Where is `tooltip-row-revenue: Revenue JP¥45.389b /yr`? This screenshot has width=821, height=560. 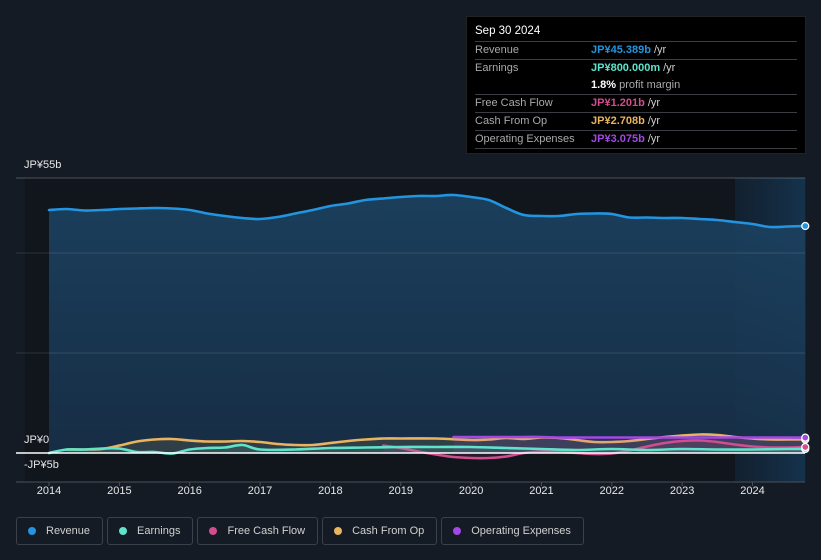 tooltip-row-revenue: Revenue JP¥45.389b /yr is located at coordinates (636, 50).